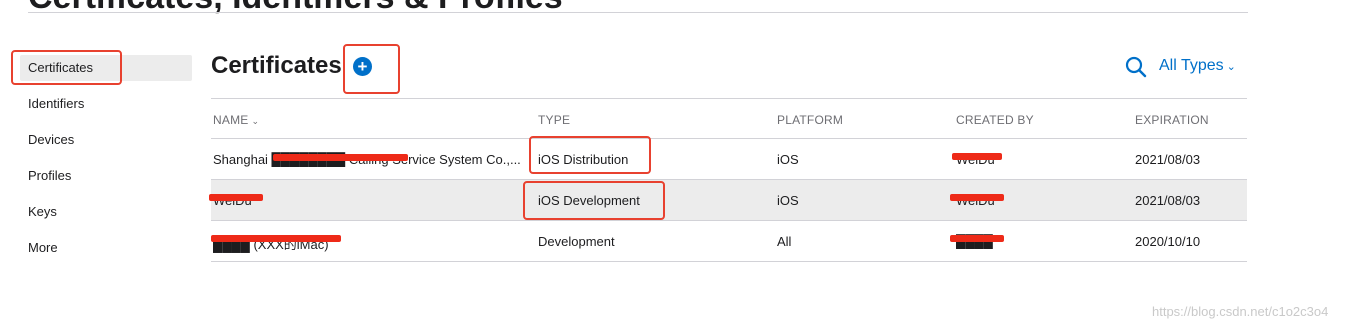  I want to click on sidebar-item-devices: Devices, so click(106, 140).